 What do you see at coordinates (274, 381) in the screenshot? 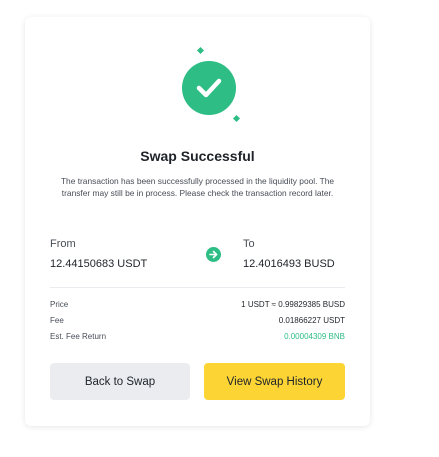
I see `view-swap-history-button: View Swap History` at bounding box center [274, 381].